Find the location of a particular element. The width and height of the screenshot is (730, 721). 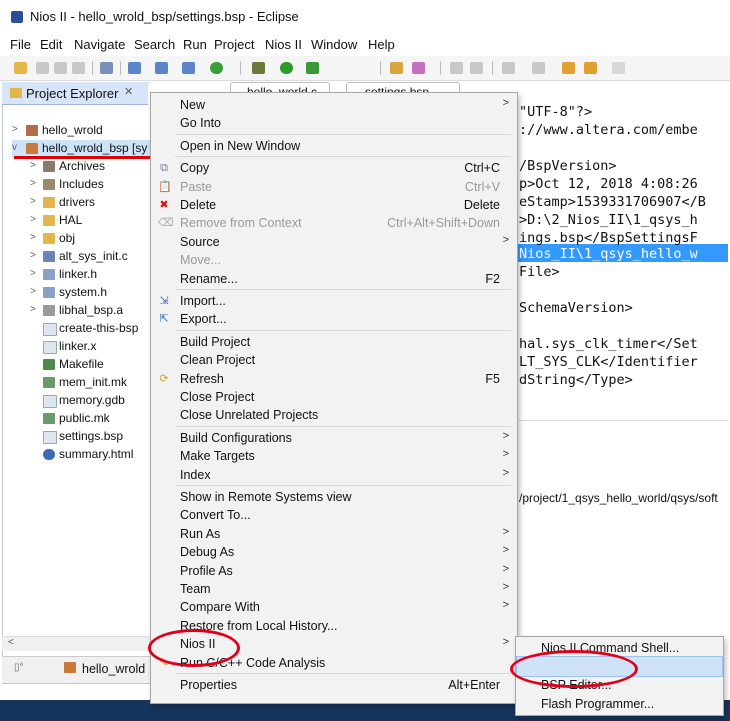

menu-item-shortcut: Delete is located at coordinates (481, 205).